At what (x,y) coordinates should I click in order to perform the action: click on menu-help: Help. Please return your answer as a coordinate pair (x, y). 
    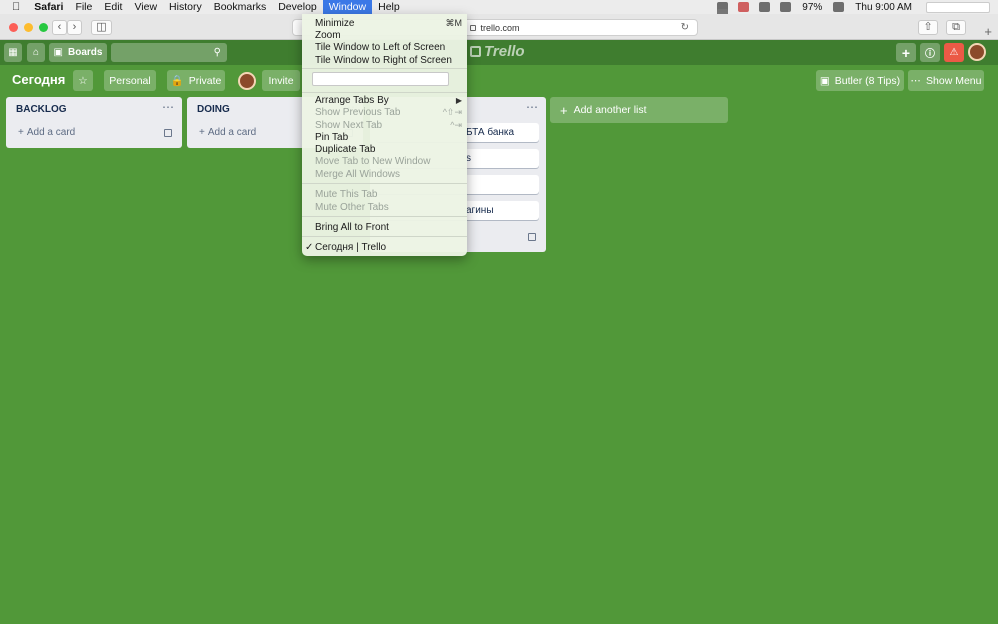
    Looking at the image, I should click on (389, 7).